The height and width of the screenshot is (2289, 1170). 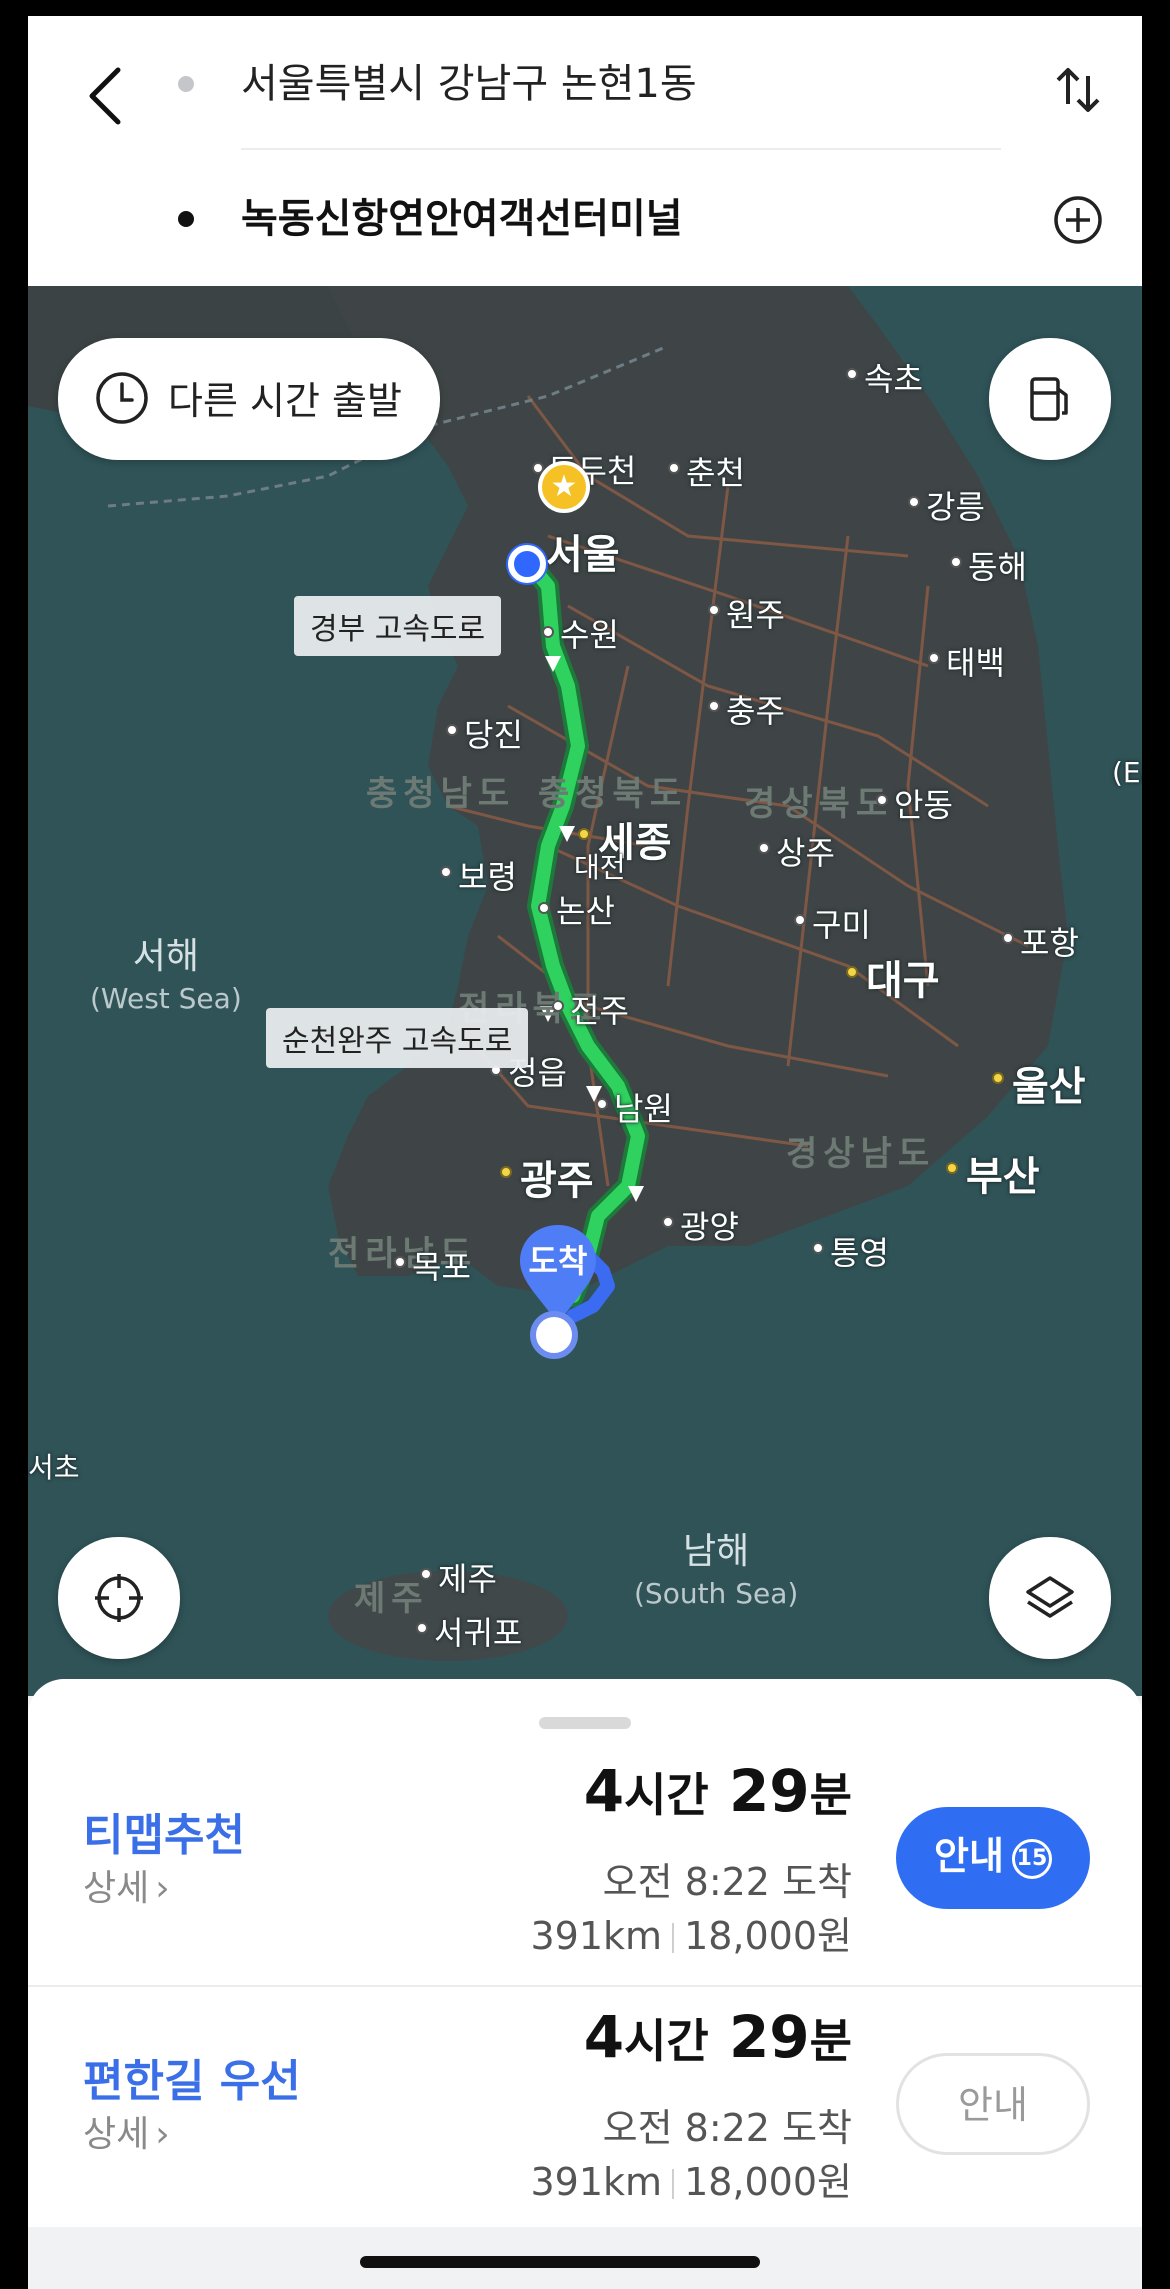 I want to click on depart-time-button: 다른 시간 출발, so click(x=249, y=399).